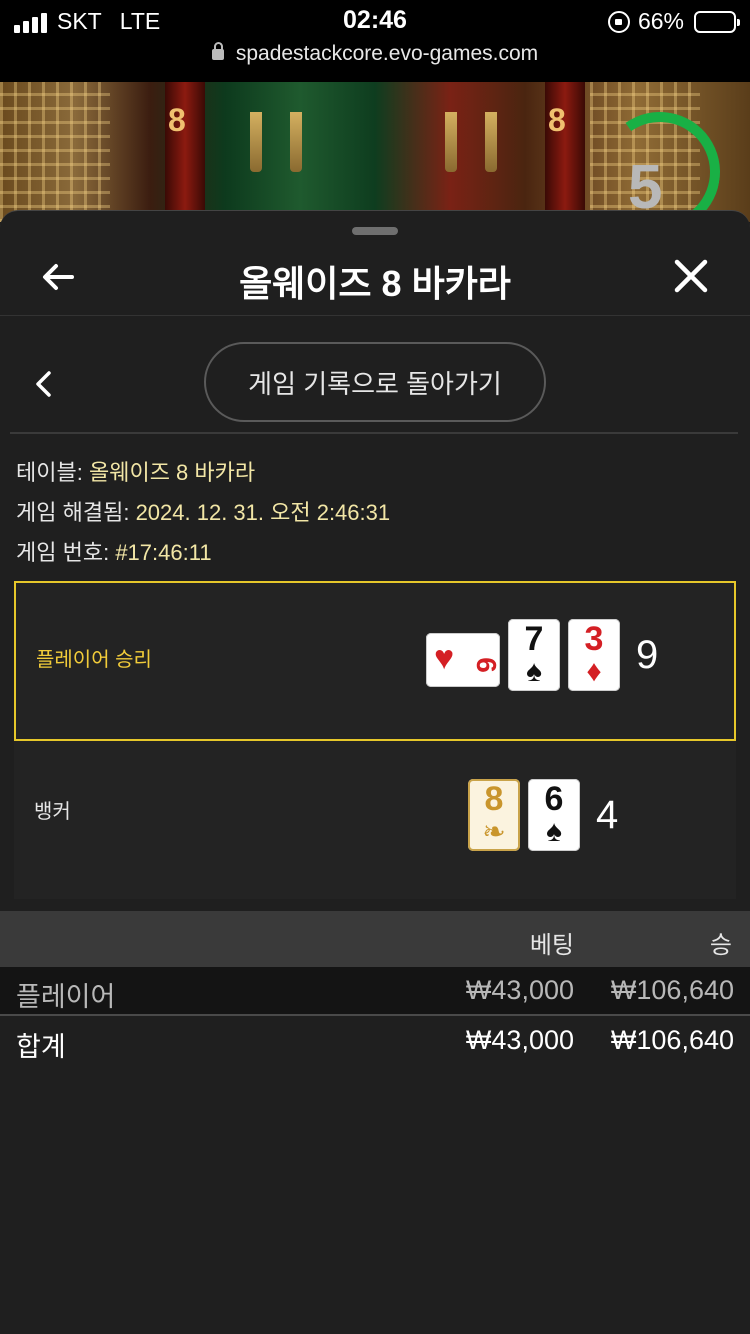 This screenshot has width=750, height=1334. Describe the element at coordinates (534, 639) in the screenshot. I see `card-rank: 7` at that location.